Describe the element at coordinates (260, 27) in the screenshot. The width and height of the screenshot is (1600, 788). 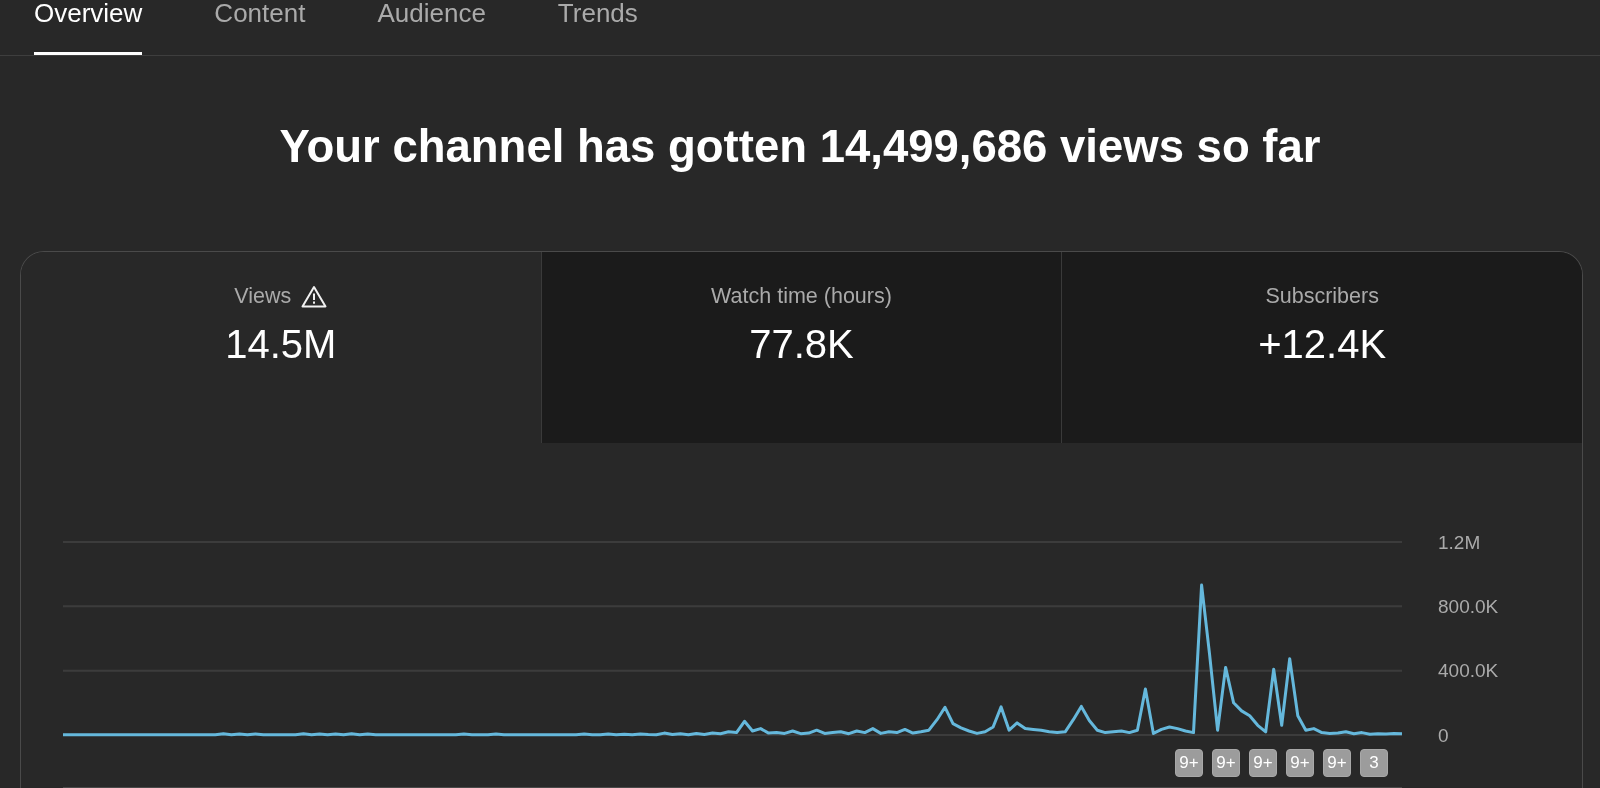
I see `tab: Content` at that location.